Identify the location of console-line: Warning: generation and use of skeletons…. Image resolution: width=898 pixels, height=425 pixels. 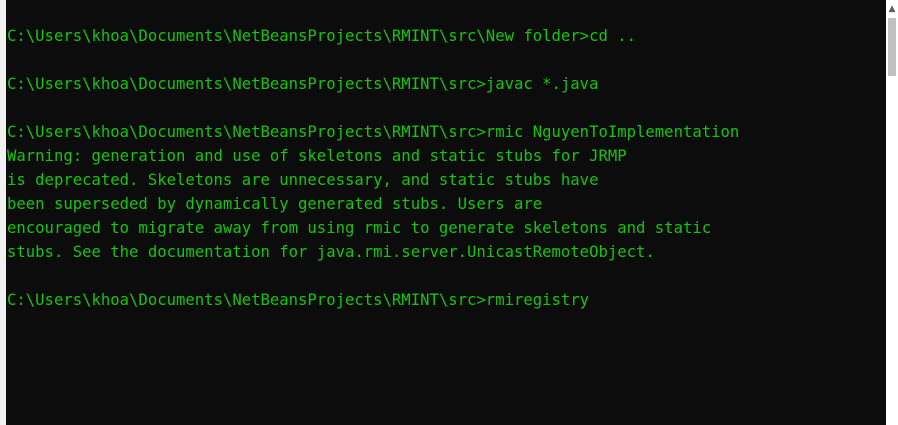
(317, 156).